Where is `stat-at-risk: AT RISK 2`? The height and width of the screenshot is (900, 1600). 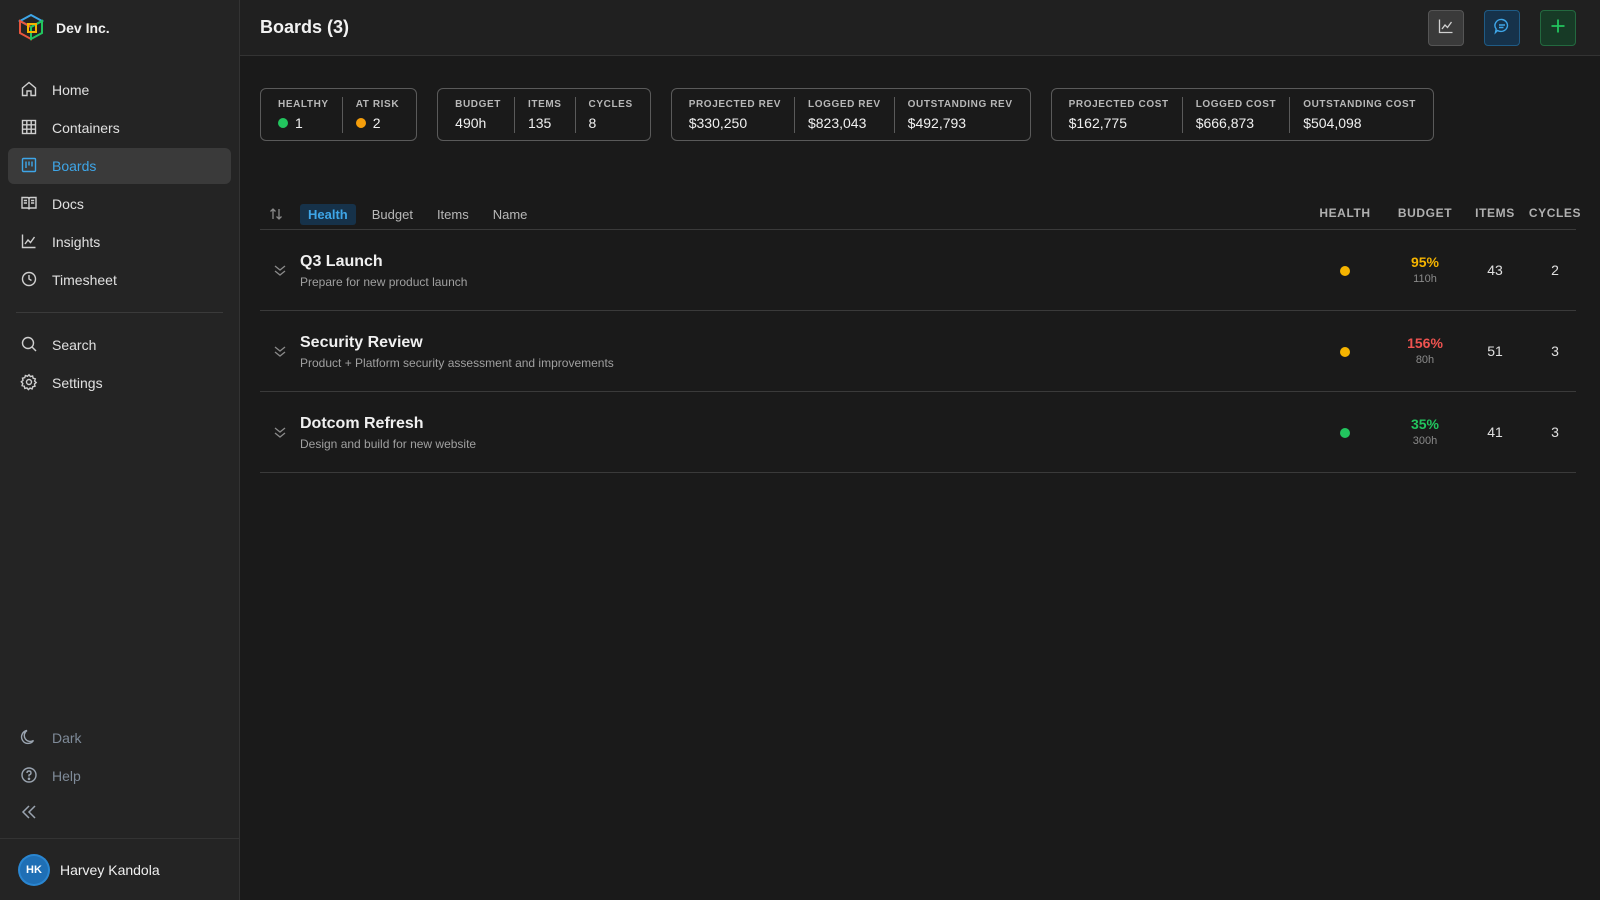 stat-at-risk: AT RISK 2 is located at coordinates (376, 114).